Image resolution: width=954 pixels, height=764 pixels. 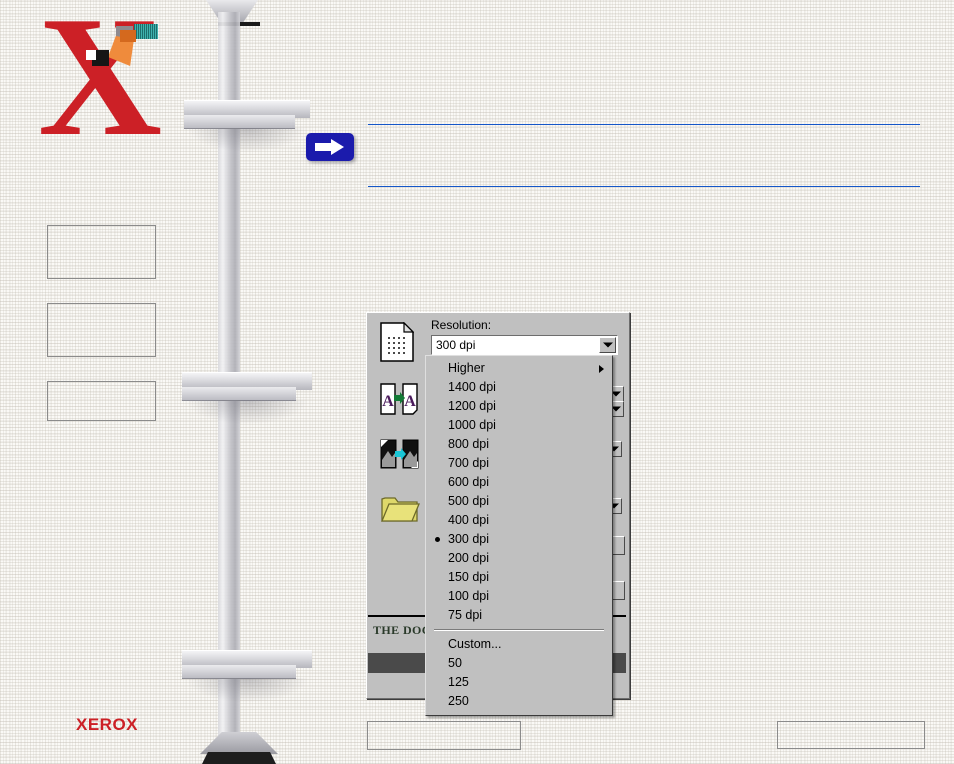 I want to click on menu-item-label: 75 dpi, so click(x=465, y=615).